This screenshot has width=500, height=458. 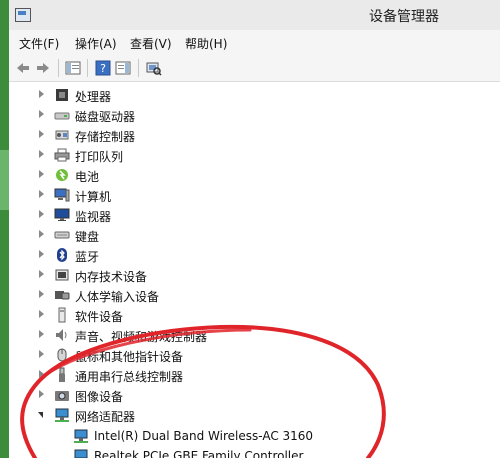 I want to click on tree-item-label: 监视器, so click(x=93, y=217).